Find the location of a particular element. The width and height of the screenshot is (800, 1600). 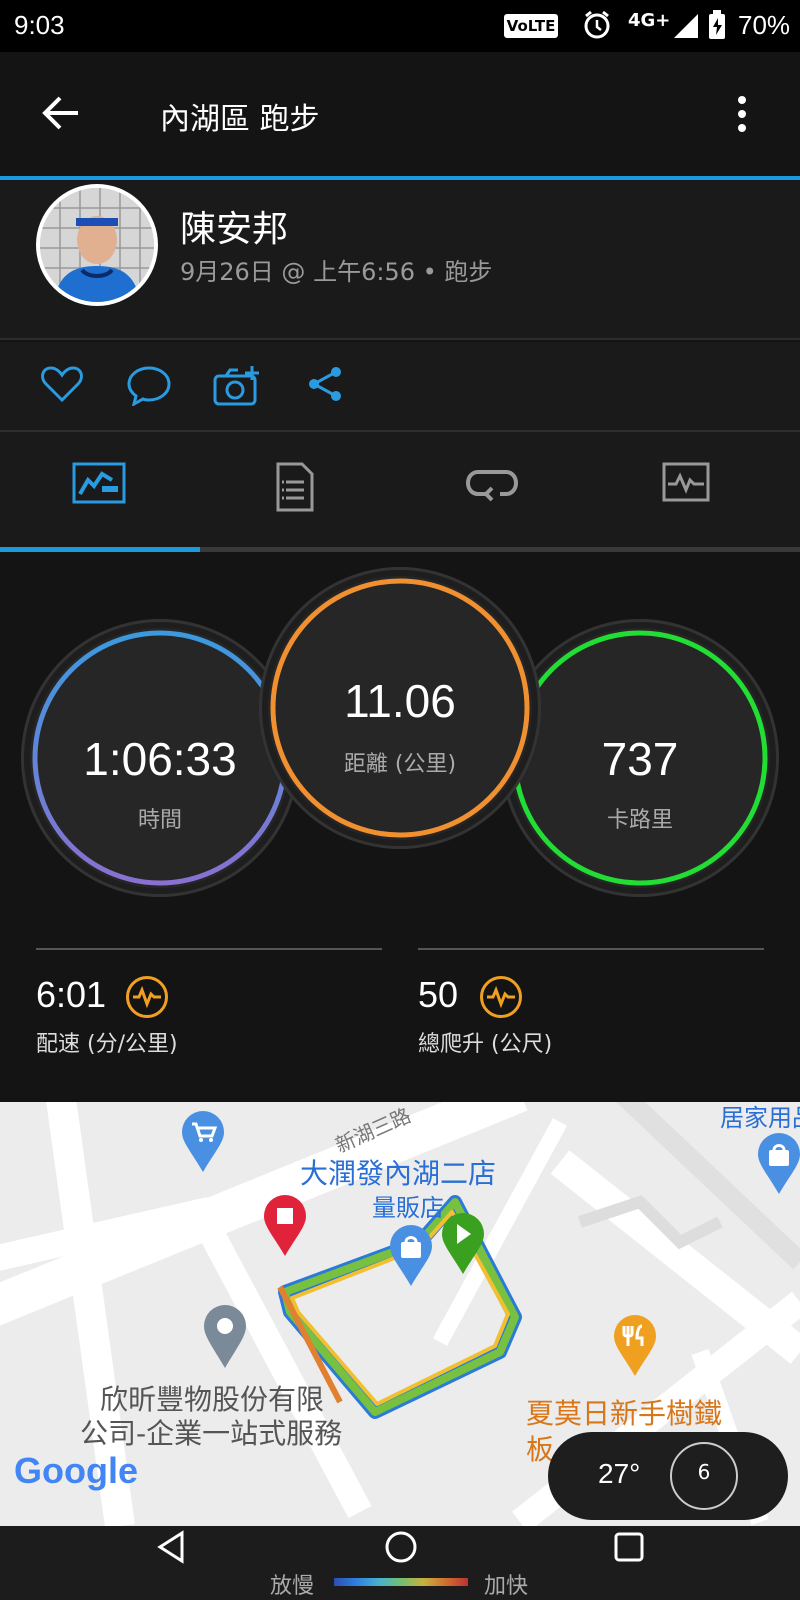

add-photo-icon is located at coordinates (237, 388).